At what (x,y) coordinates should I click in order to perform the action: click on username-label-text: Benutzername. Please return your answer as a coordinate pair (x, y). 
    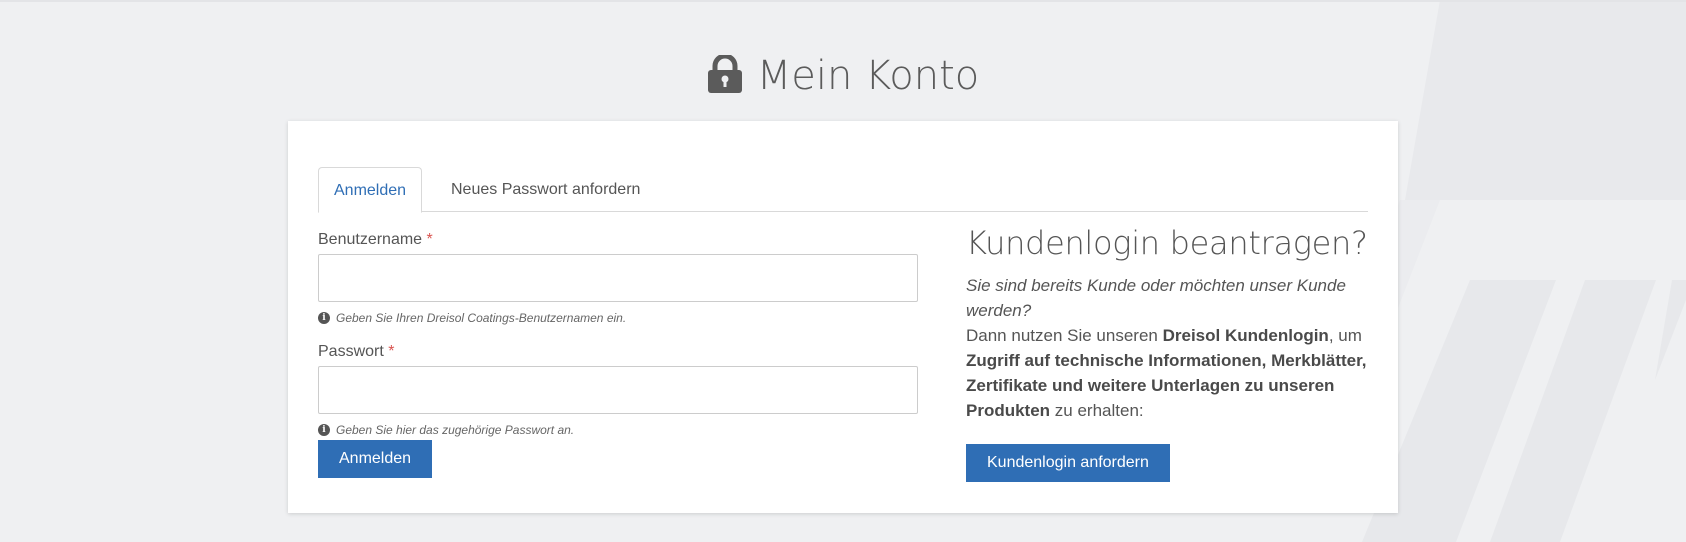
    Looking at the image, I should click on (370, 239).